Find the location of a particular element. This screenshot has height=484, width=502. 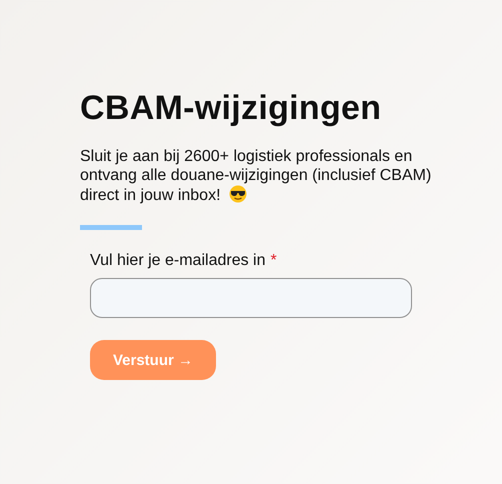

required-mark: * is located at coordinates (273, 260).